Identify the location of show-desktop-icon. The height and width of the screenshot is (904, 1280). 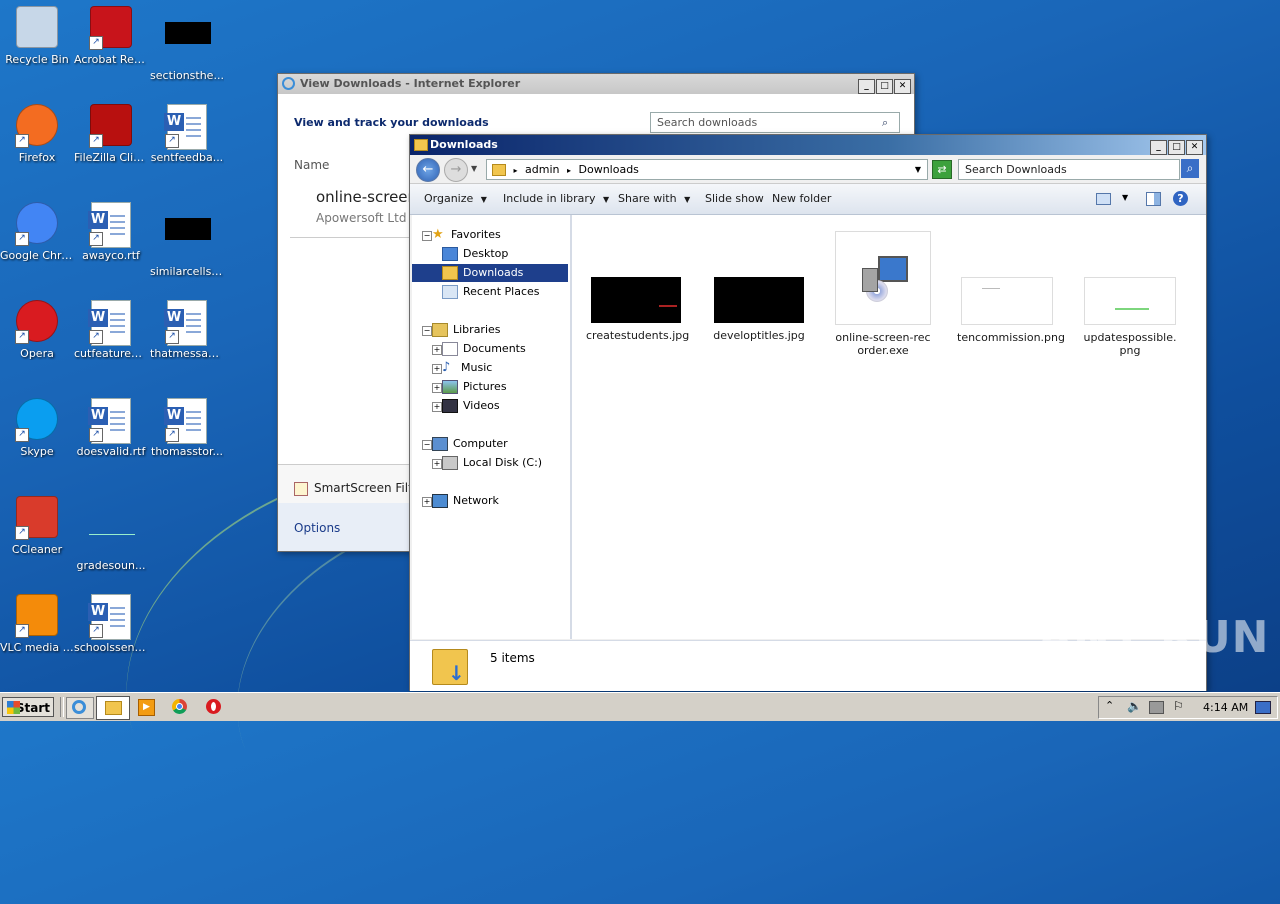
(1263, 707).